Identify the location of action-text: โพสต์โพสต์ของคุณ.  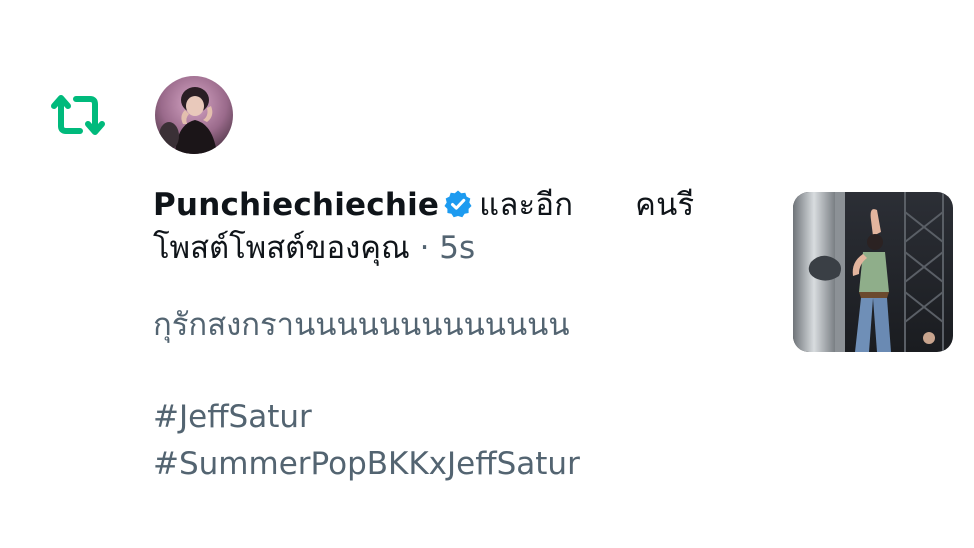
(281, 248).